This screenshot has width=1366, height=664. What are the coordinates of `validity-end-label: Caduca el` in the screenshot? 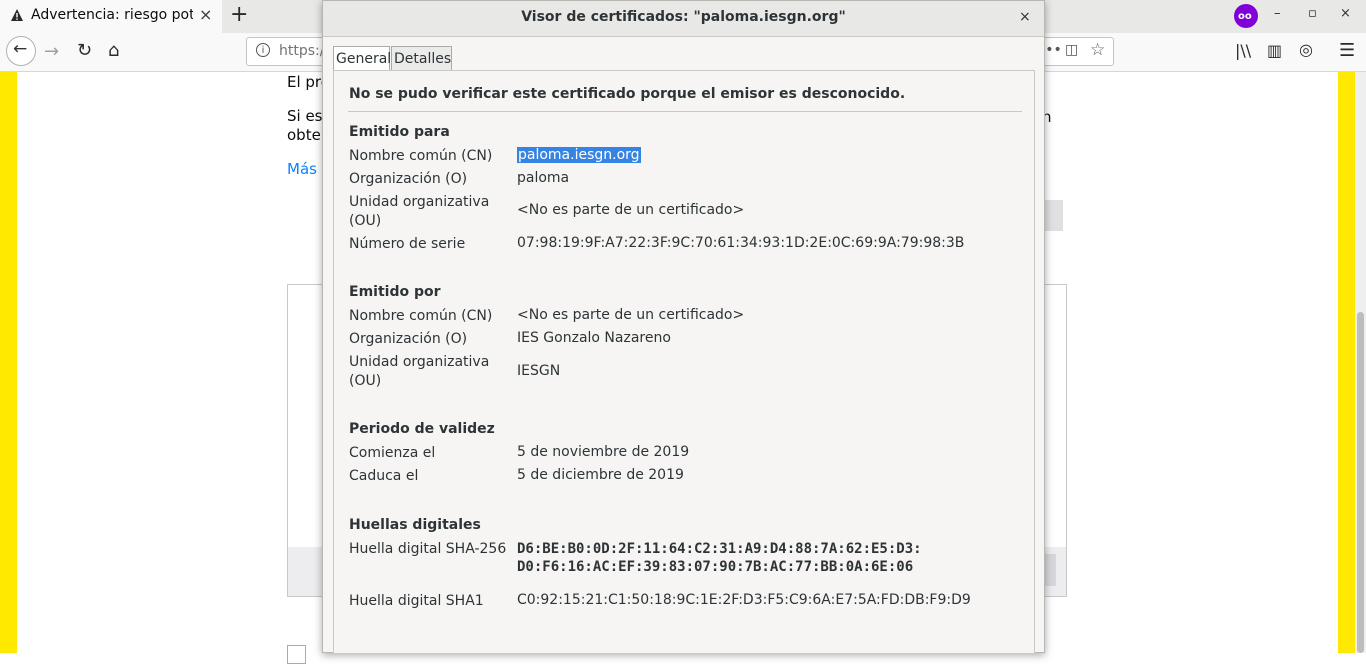 It's located at (384, 476).